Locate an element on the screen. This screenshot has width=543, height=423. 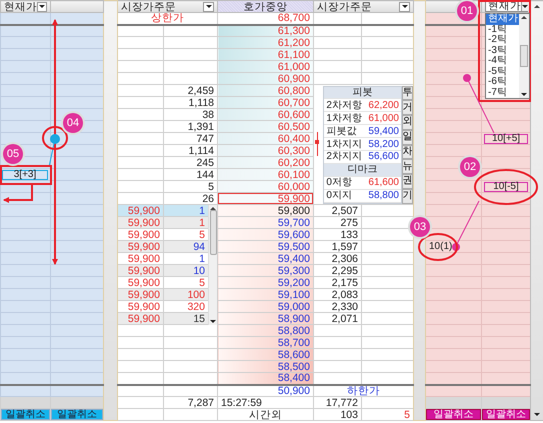
price-cell: 59,400 is located at coordinates (266, 258).